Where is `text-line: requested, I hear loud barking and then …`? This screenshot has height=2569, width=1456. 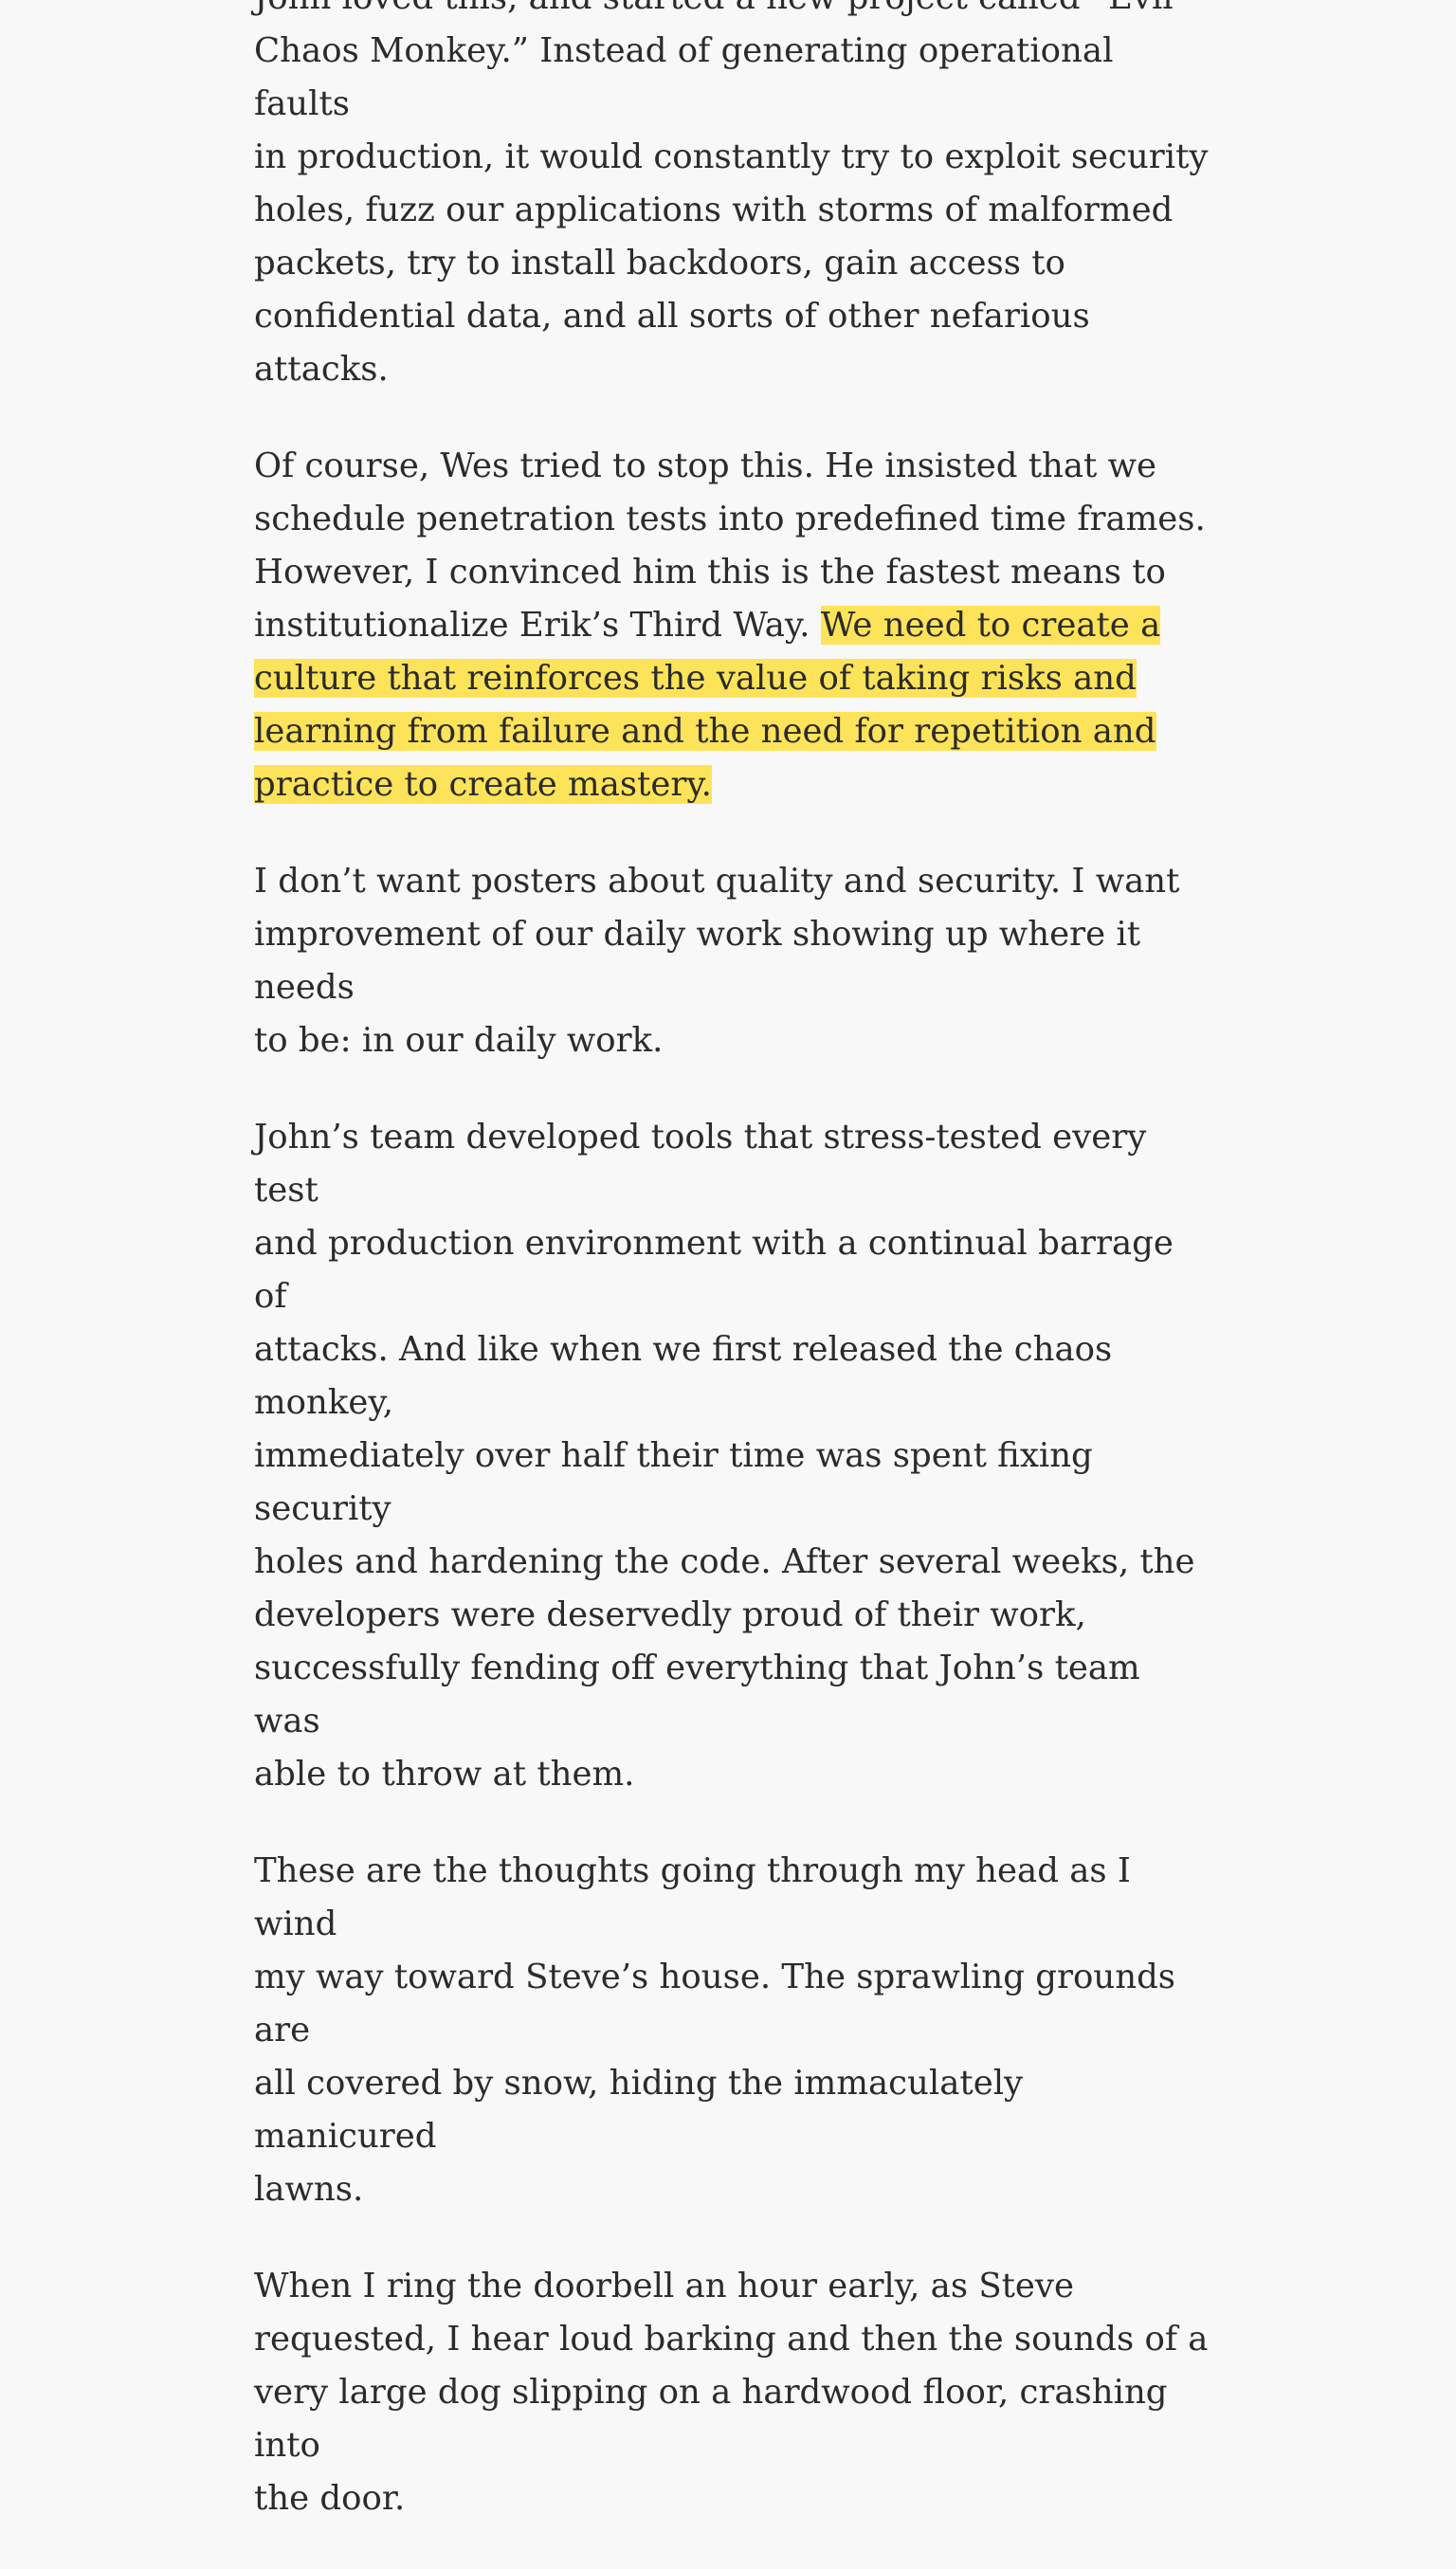 text-line: requested, I hear loud barking and then … is located at coordinates (731, 2339).